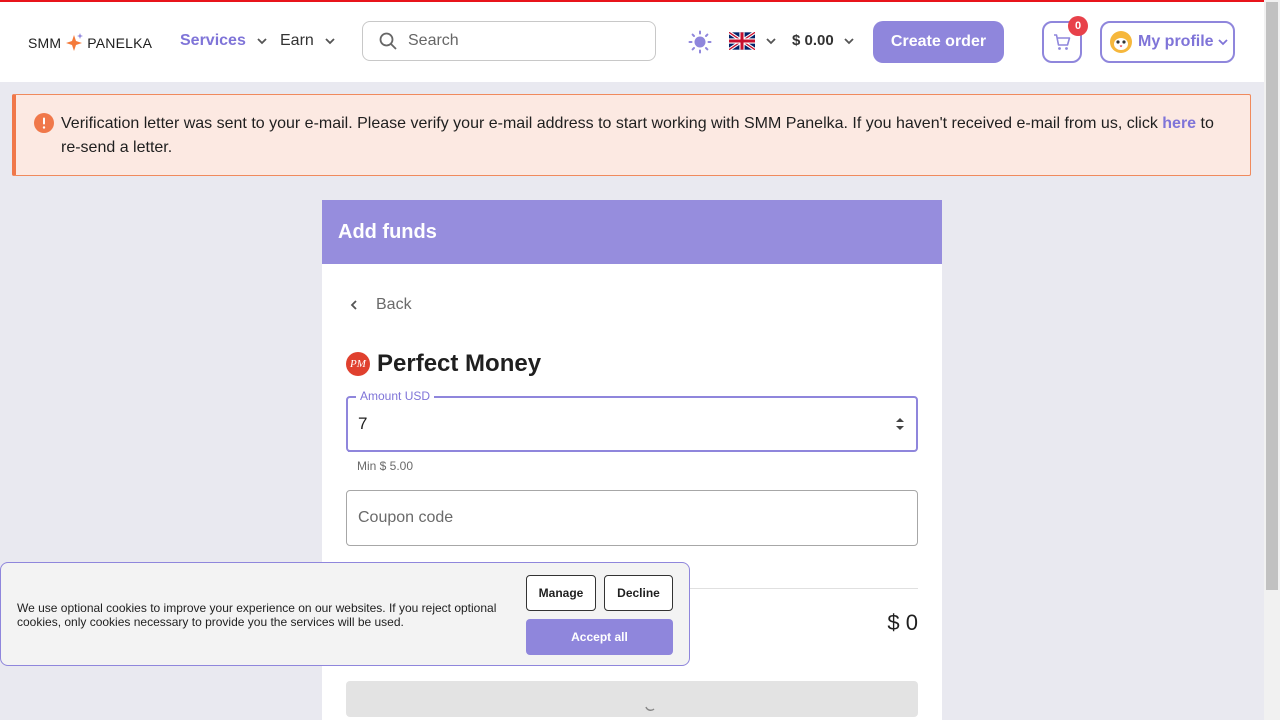 This screenshot has width=1280, height=720. I want to click on coupon-field, so click(632, 518).